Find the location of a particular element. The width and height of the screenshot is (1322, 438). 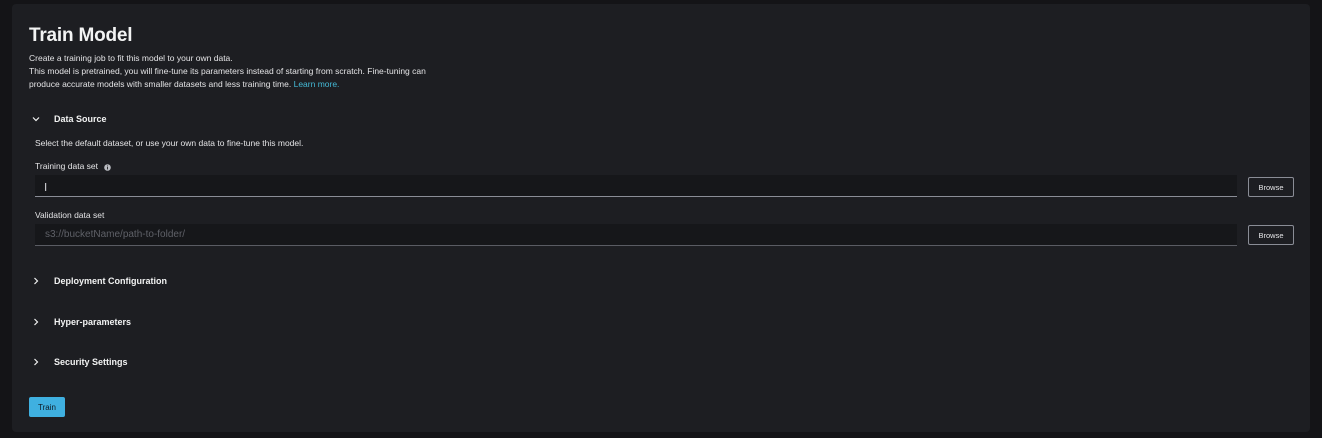

section-security-settings: Security Settings is located at coordinates (80, 362).